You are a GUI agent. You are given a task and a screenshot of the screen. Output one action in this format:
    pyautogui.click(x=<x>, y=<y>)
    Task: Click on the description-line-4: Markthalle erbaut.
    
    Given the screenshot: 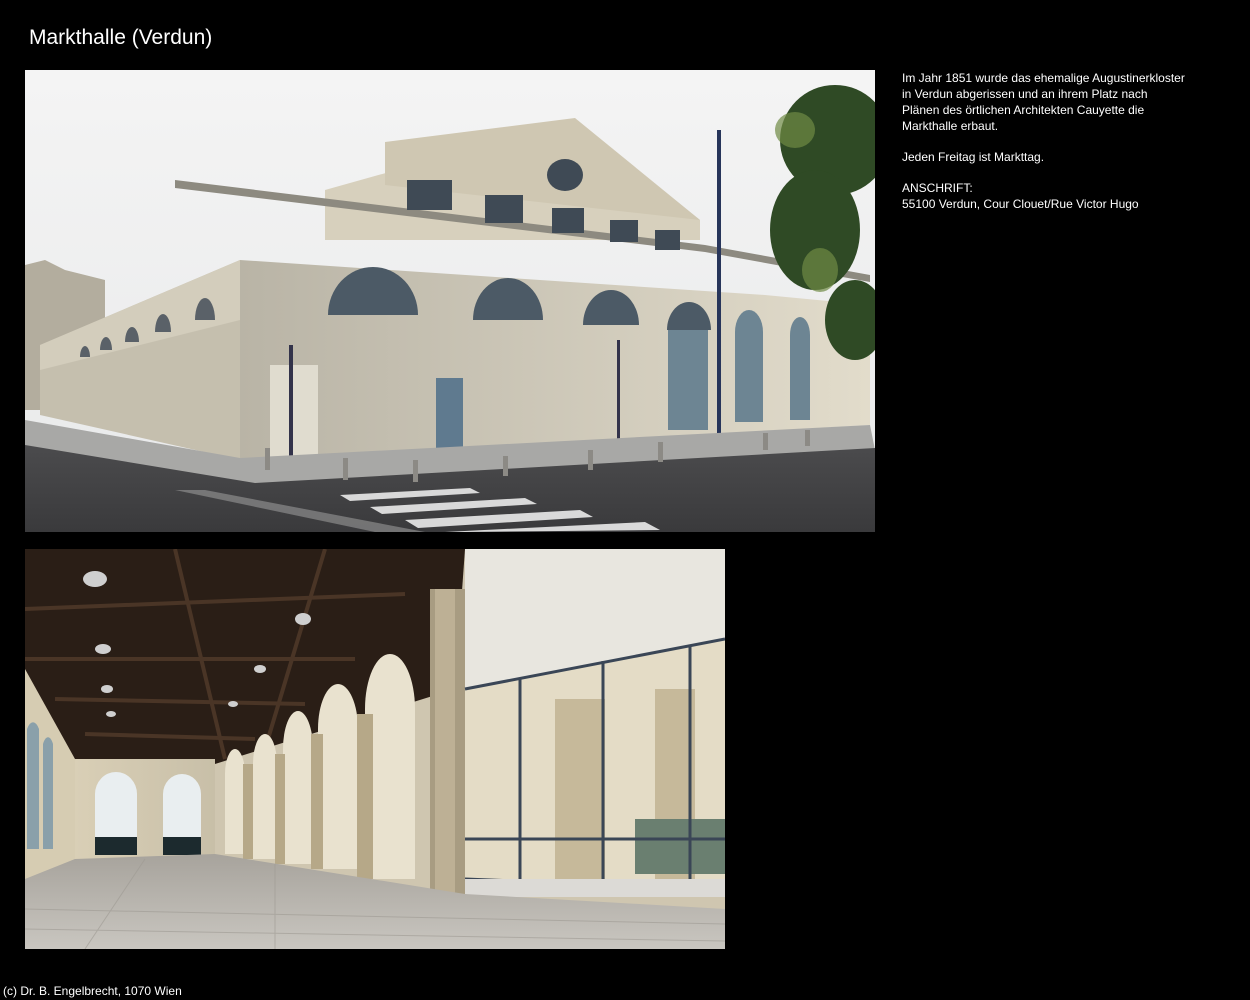 What is the action you would take?
    pyautogui.click(x=950, y=126)
    